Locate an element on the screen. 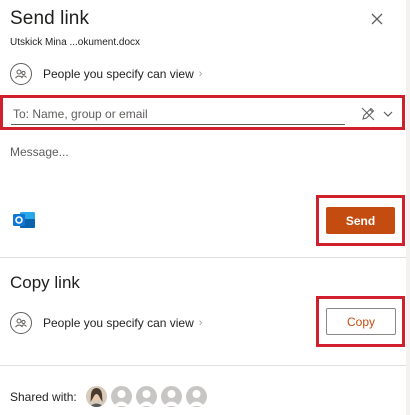  recipient-field-container is located at coordinates (202, 112).